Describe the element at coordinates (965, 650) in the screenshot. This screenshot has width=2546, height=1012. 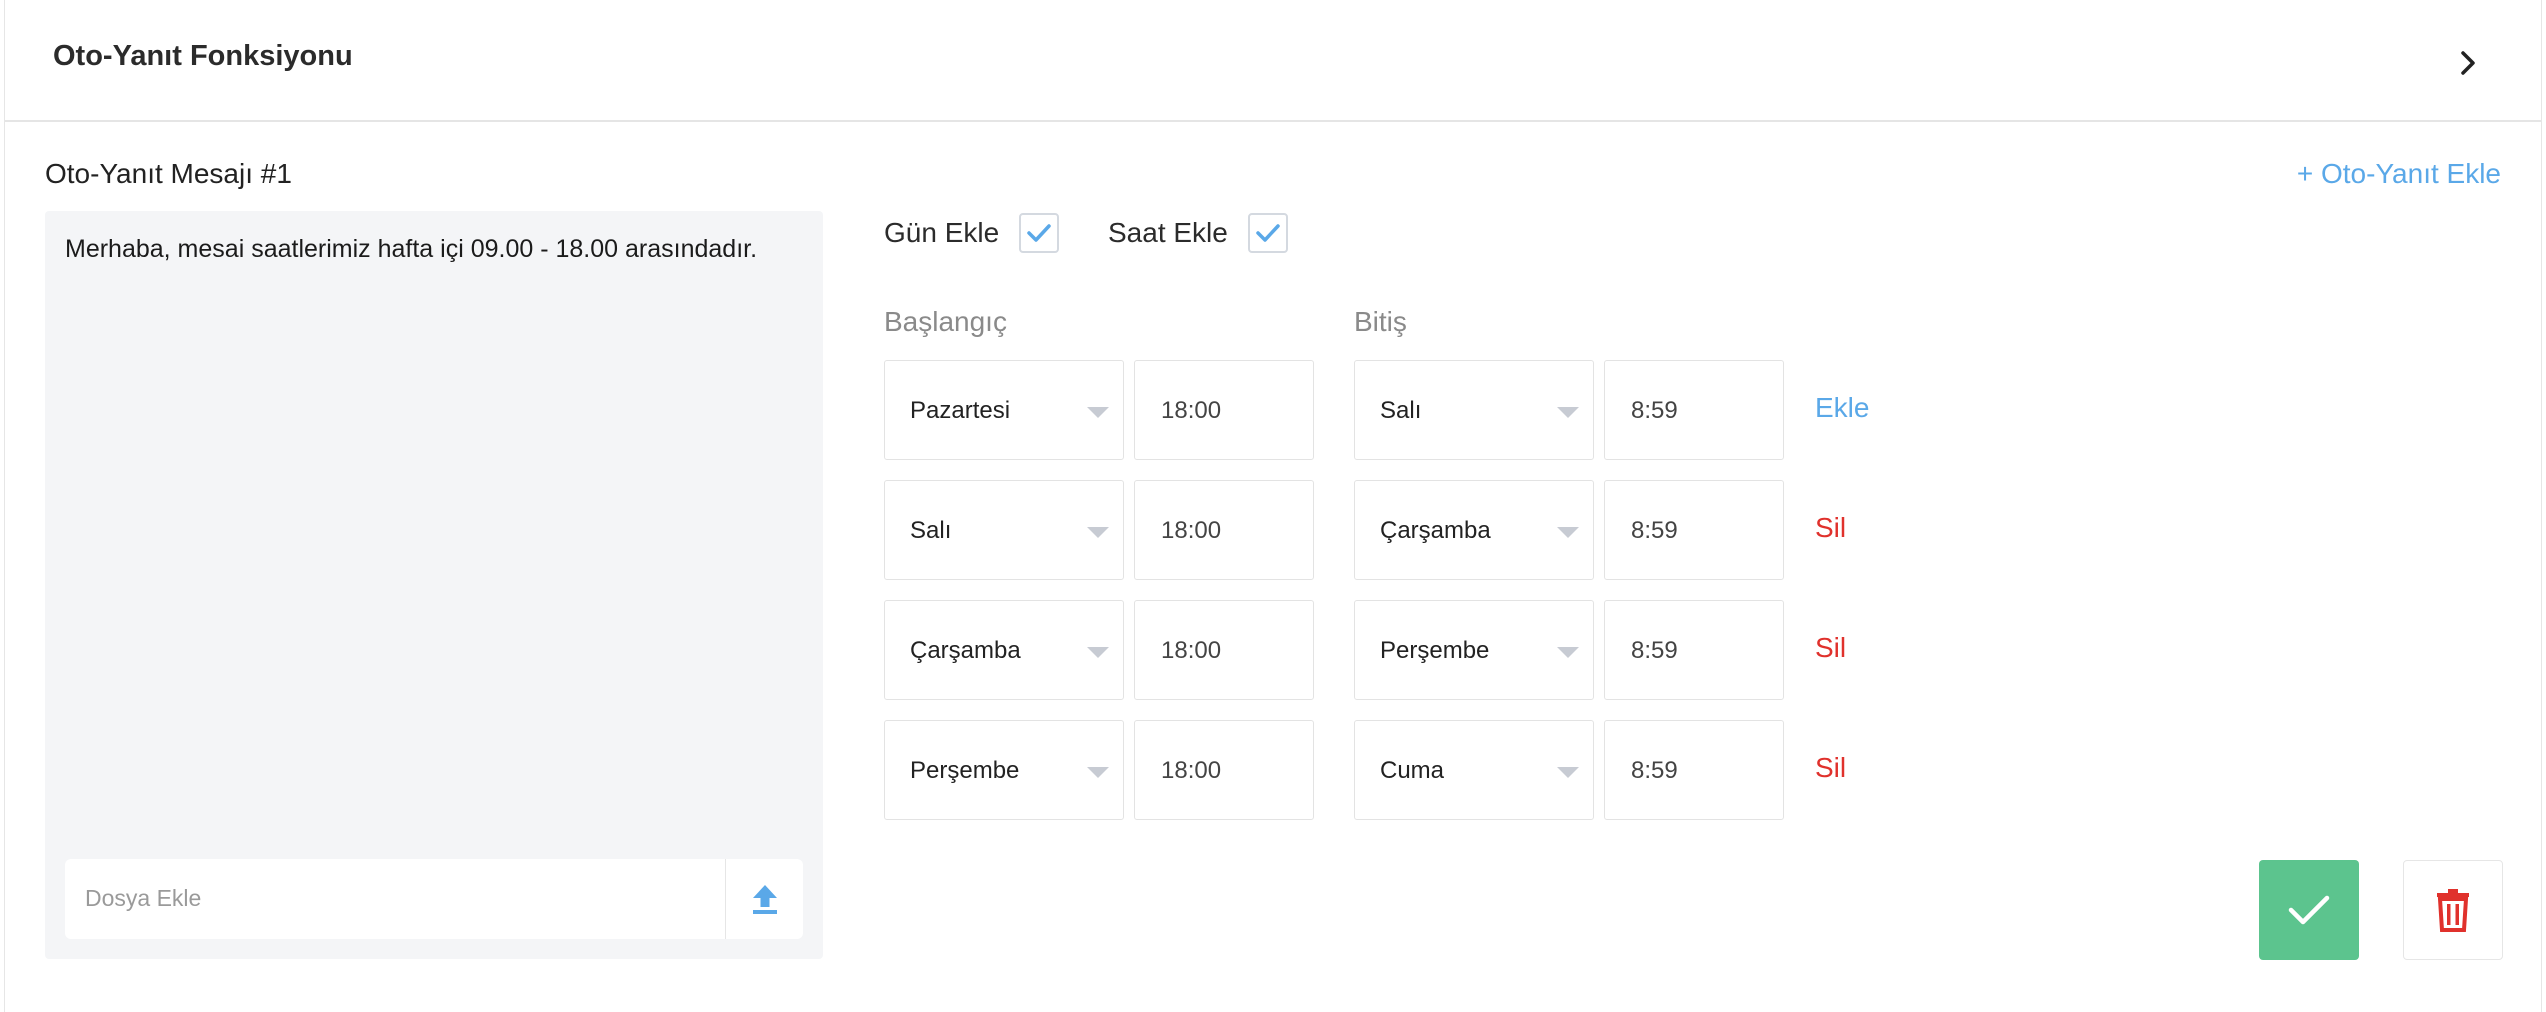
I see `start-day-value: Çarşamba` at that location.